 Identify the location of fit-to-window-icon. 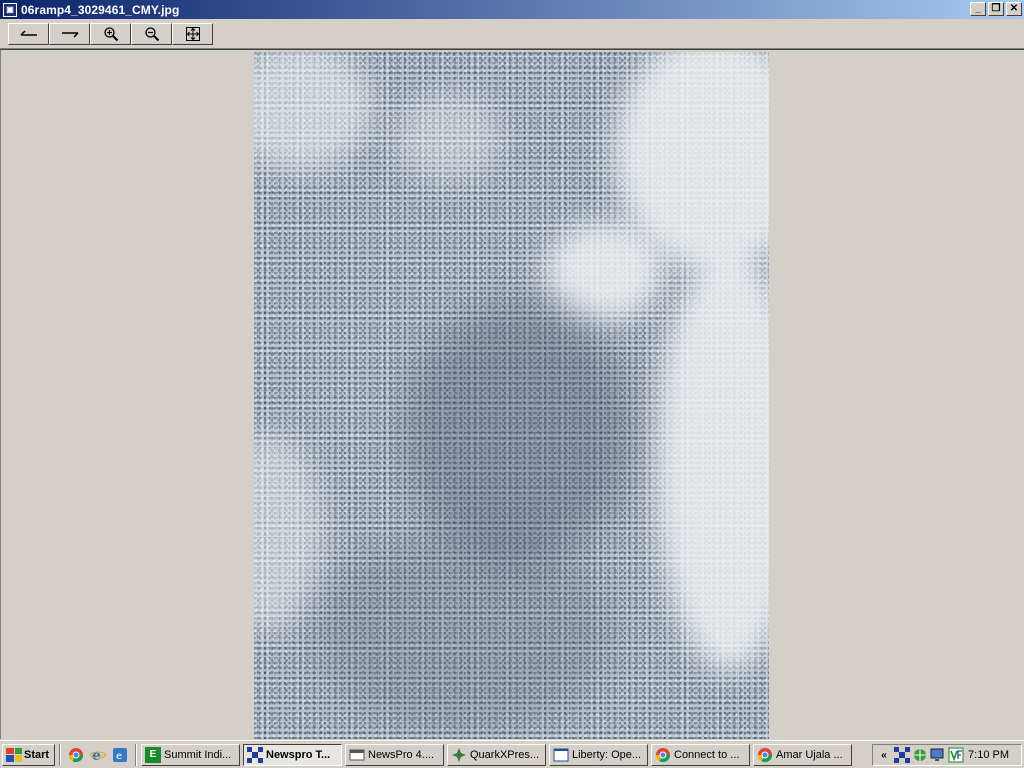
(192, 33).